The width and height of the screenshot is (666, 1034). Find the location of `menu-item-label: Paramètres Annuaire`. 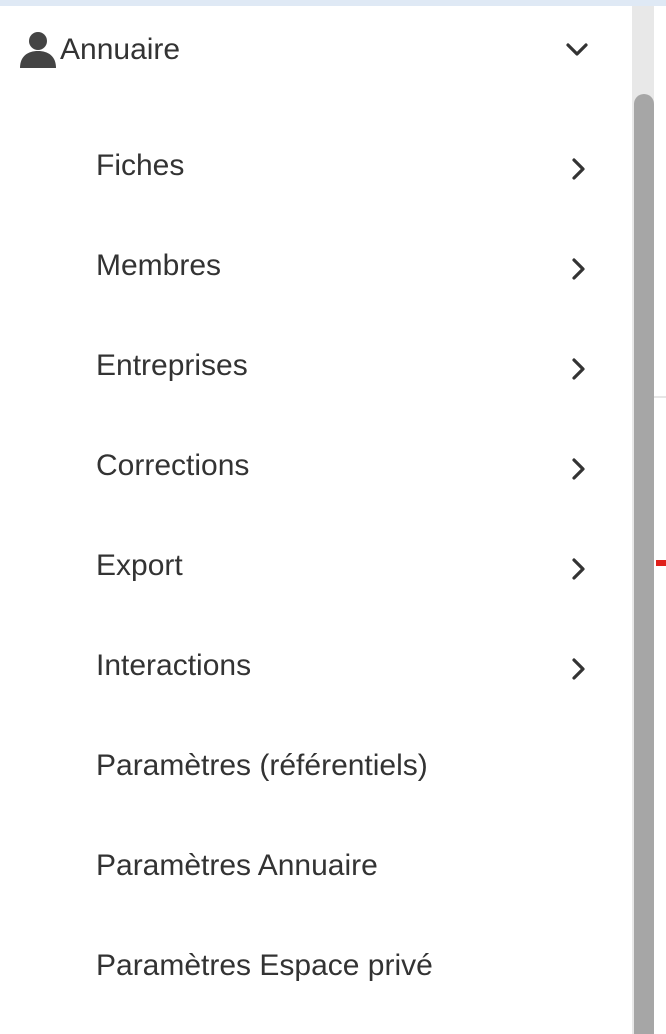

menu-item-label: Paramètres Annuaire is located at coordinates (237, 865).